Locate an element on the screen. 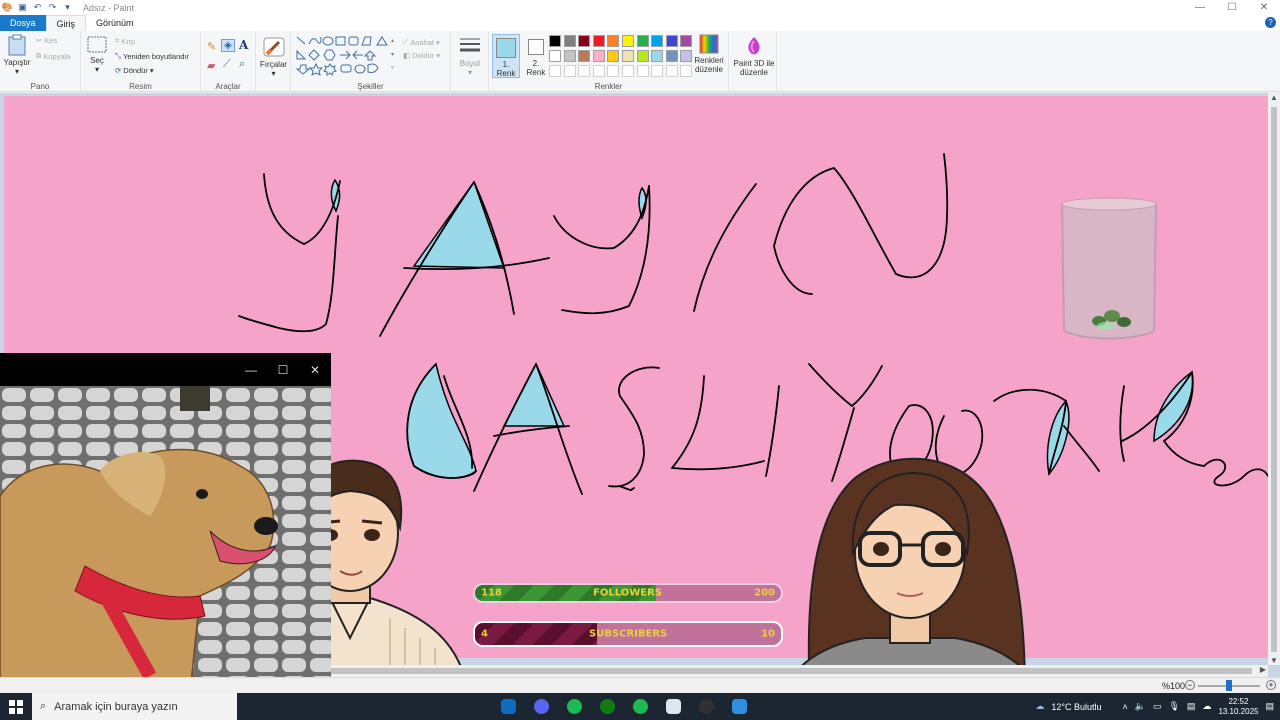 The image size is (1280, 720). camera-maximize-button: ☐ is located at coordinates (283, 369).